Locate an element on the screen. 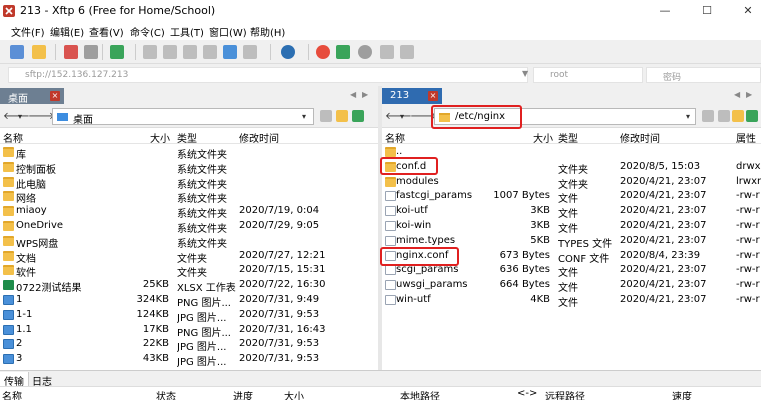  maximize-button: ☐ is located at coordinates (707, 11).